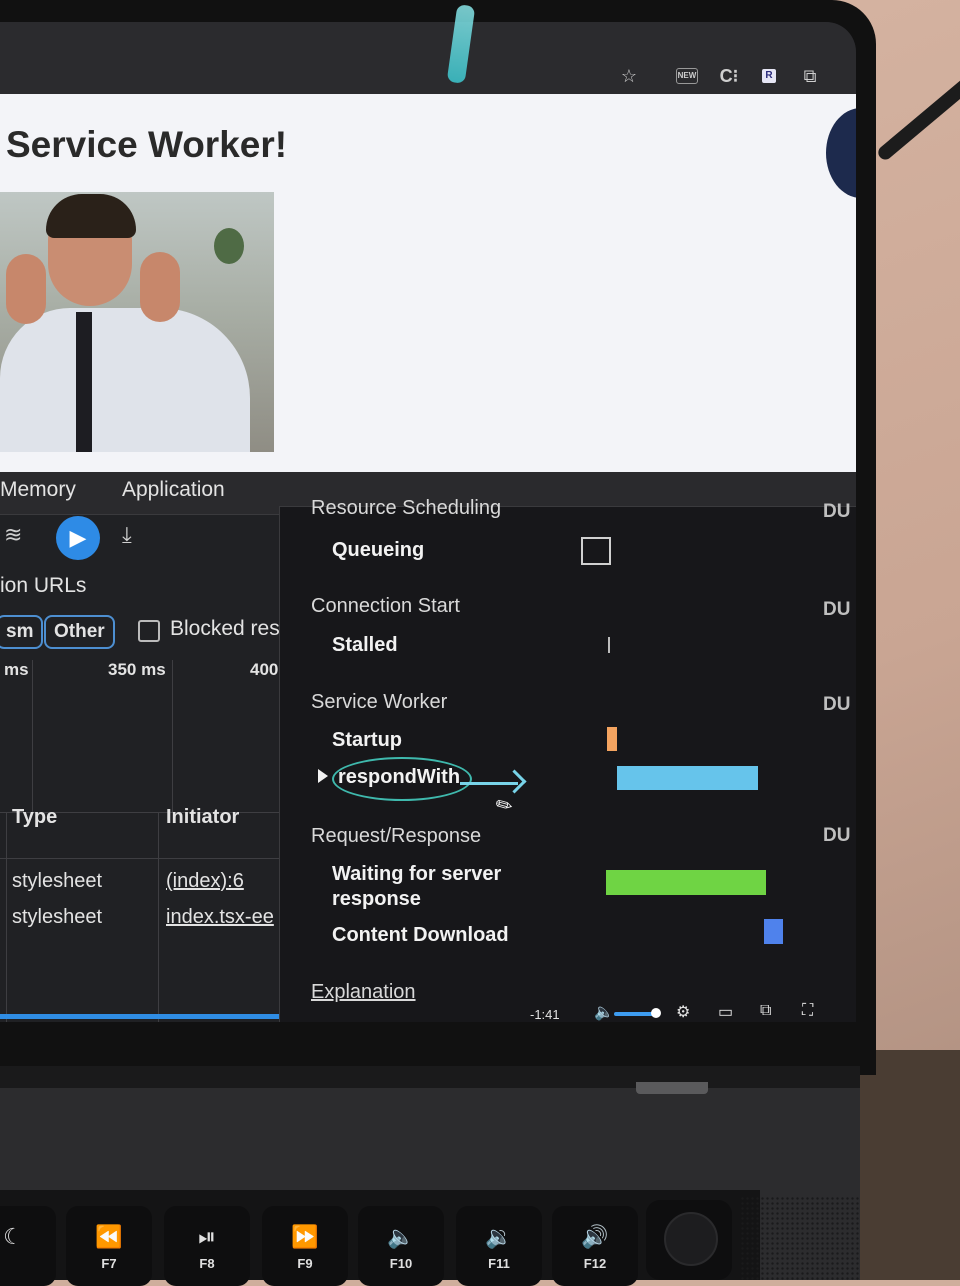 Image resolution: width=960 pixels, height=1286 pixels. I want to click on play-pause-icon: ⏯, so click(207, 1236).